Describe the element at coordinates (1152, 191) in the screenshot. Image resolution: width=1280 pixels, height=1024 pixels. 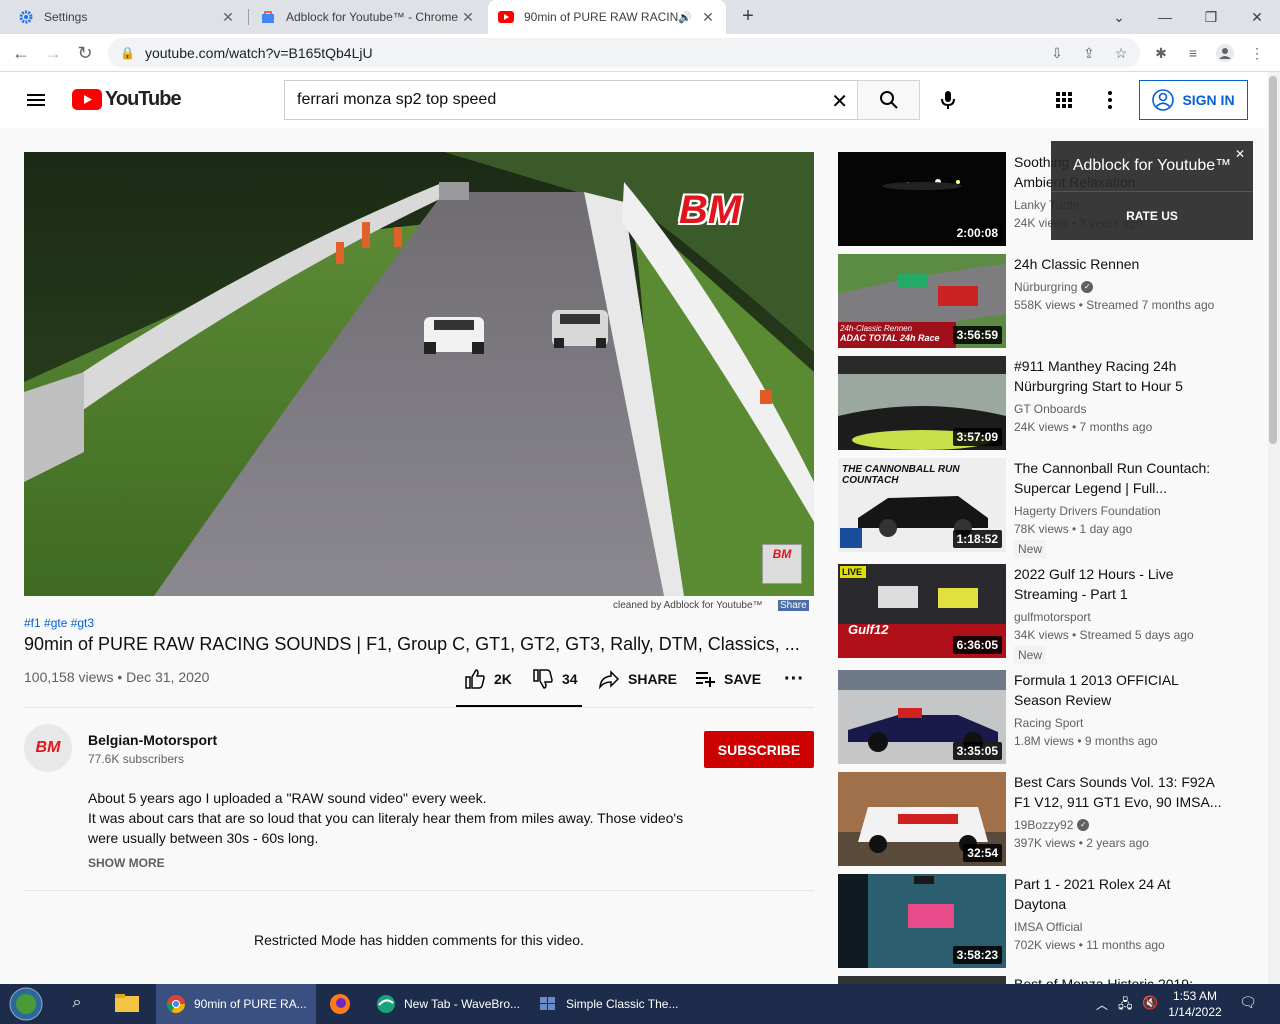
I see `divider` at that location.